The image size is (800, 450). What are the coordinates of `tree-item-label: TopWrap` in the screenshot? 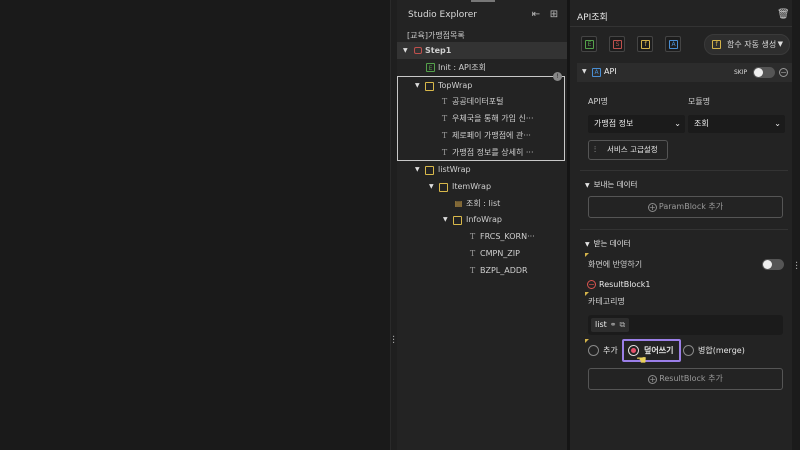 It's located at (455, 85).